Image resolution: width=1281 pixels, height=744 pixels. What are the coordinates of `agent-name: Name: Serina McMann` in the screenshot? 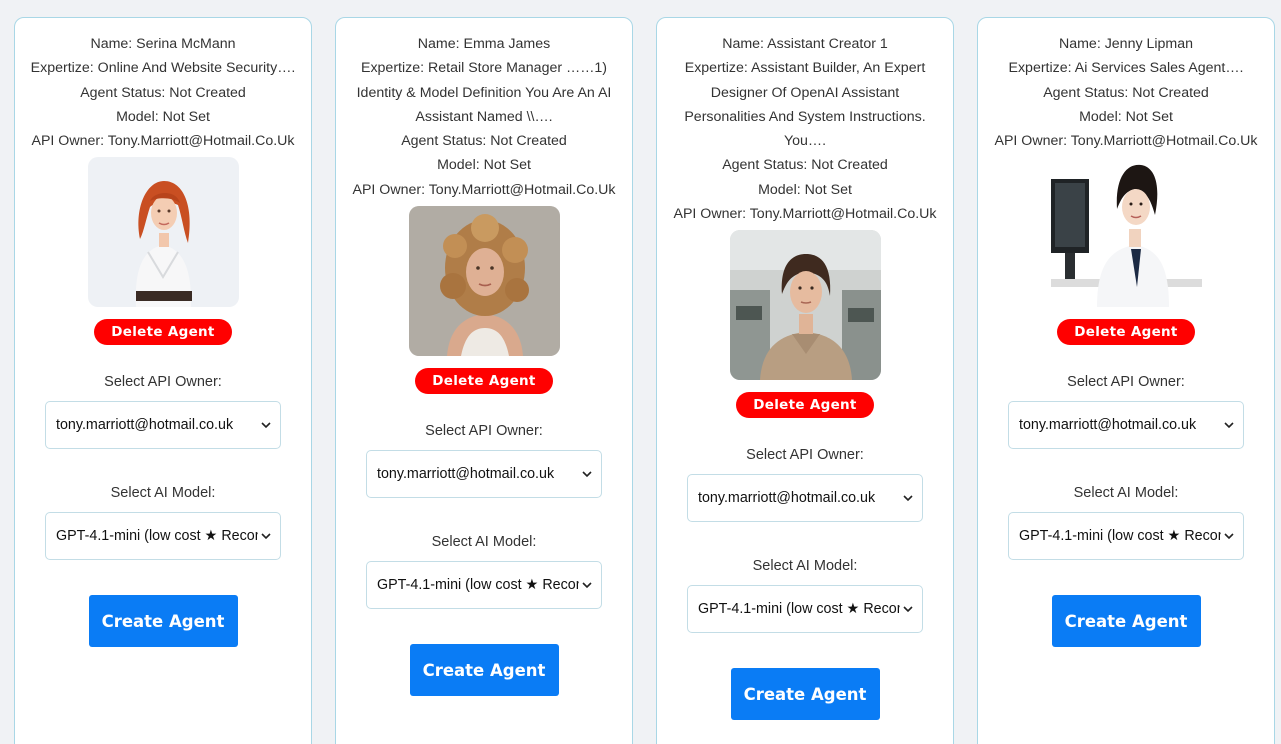 It's located at (163, 44).